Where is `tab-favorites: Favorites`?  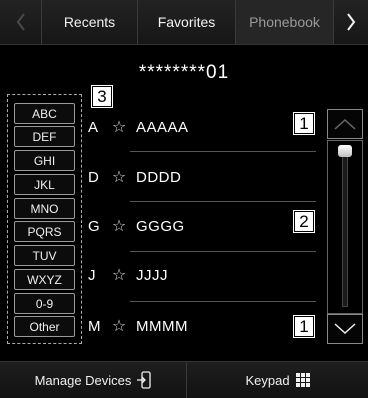 tab-favorites: Favorites is located at coordinates (186, 22).